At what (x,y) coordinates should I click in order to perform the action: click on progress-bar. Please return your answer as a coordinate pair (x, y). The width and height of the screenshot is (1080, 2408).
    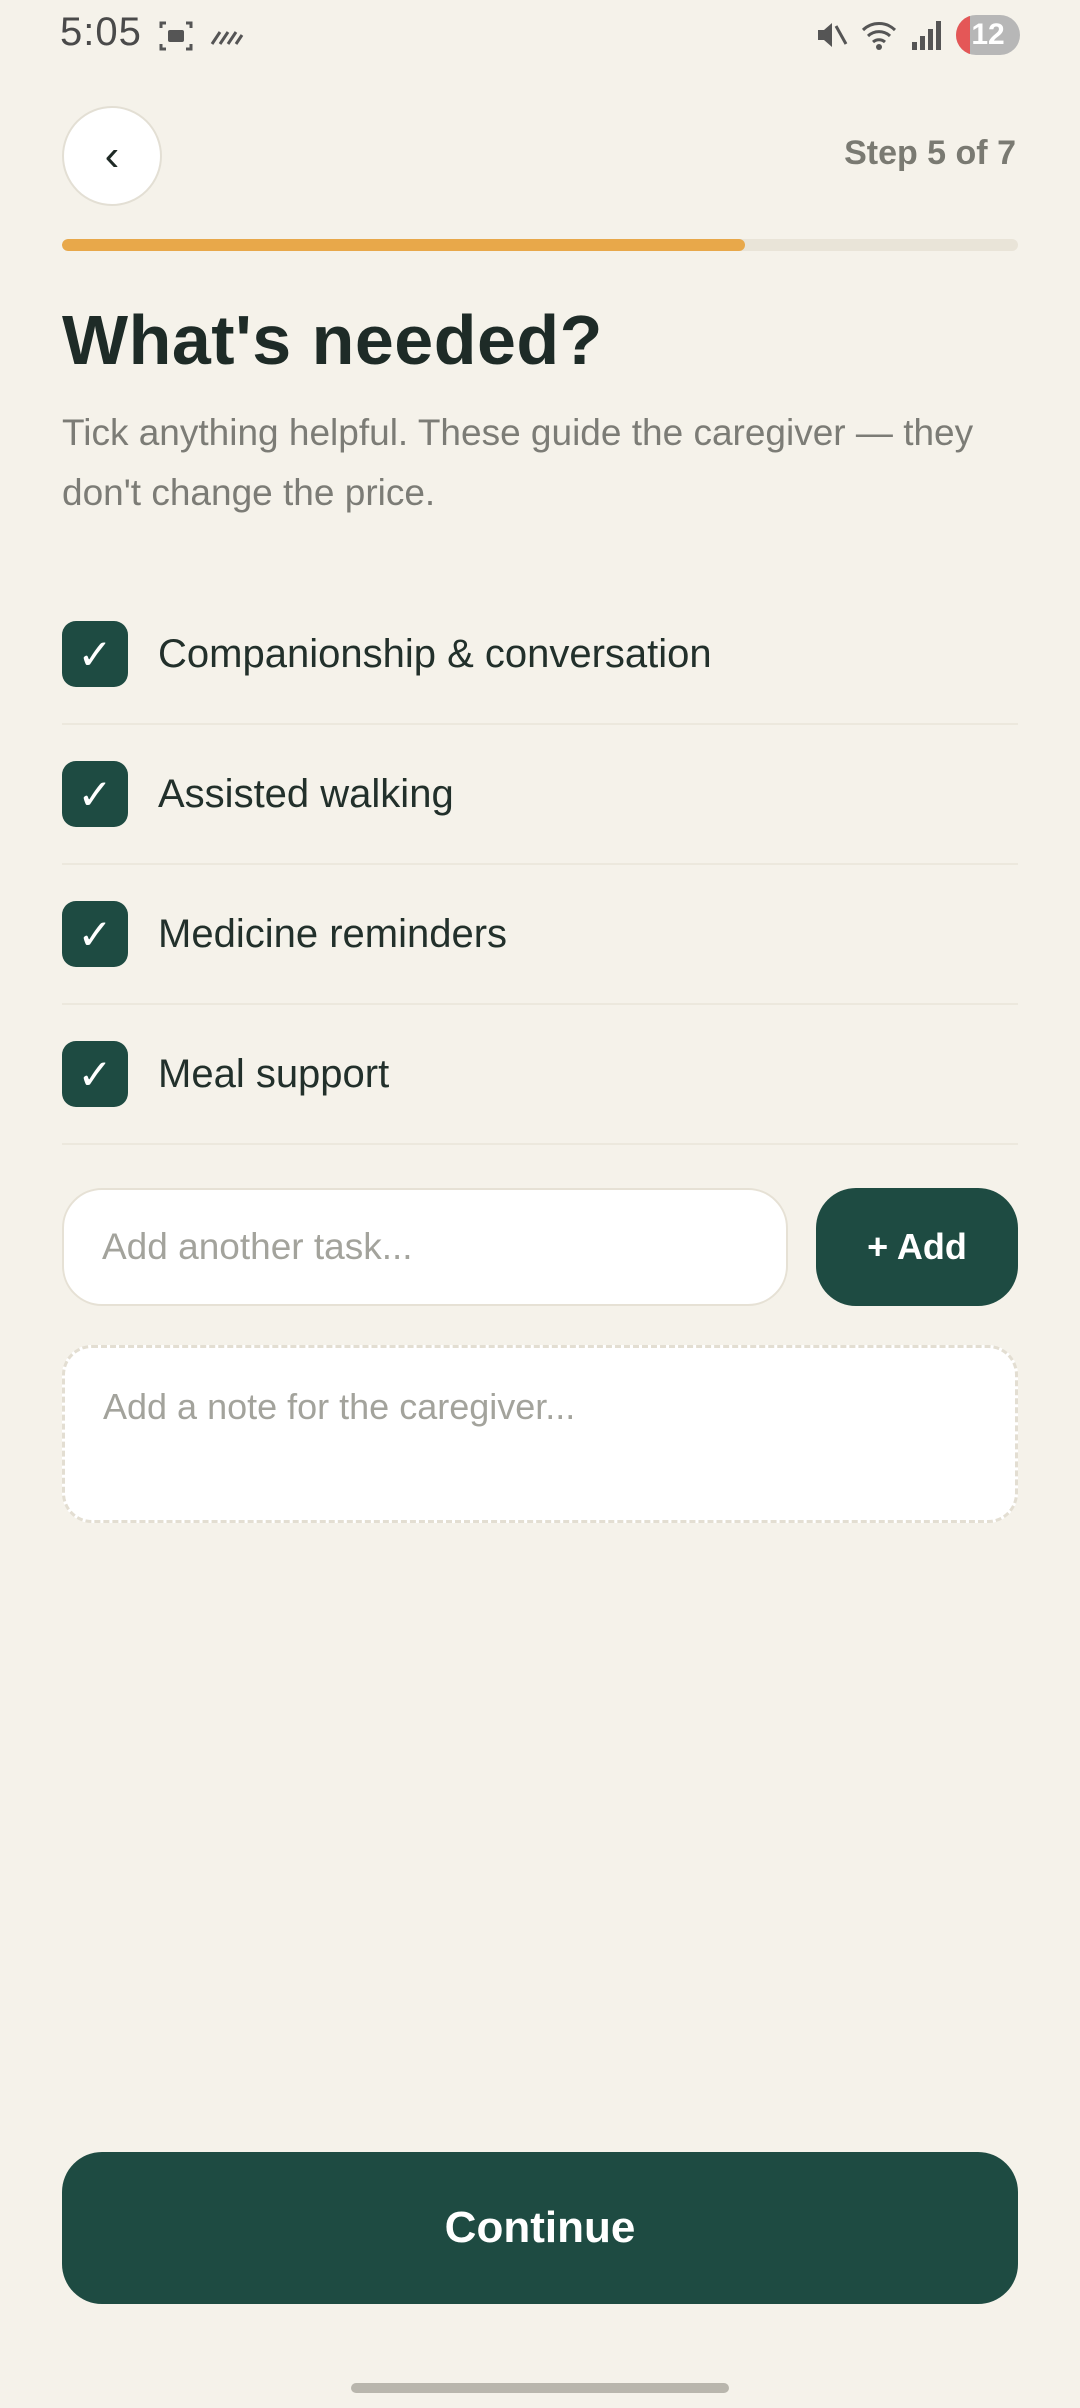
    Looking at the image, I should click on (540, 245).